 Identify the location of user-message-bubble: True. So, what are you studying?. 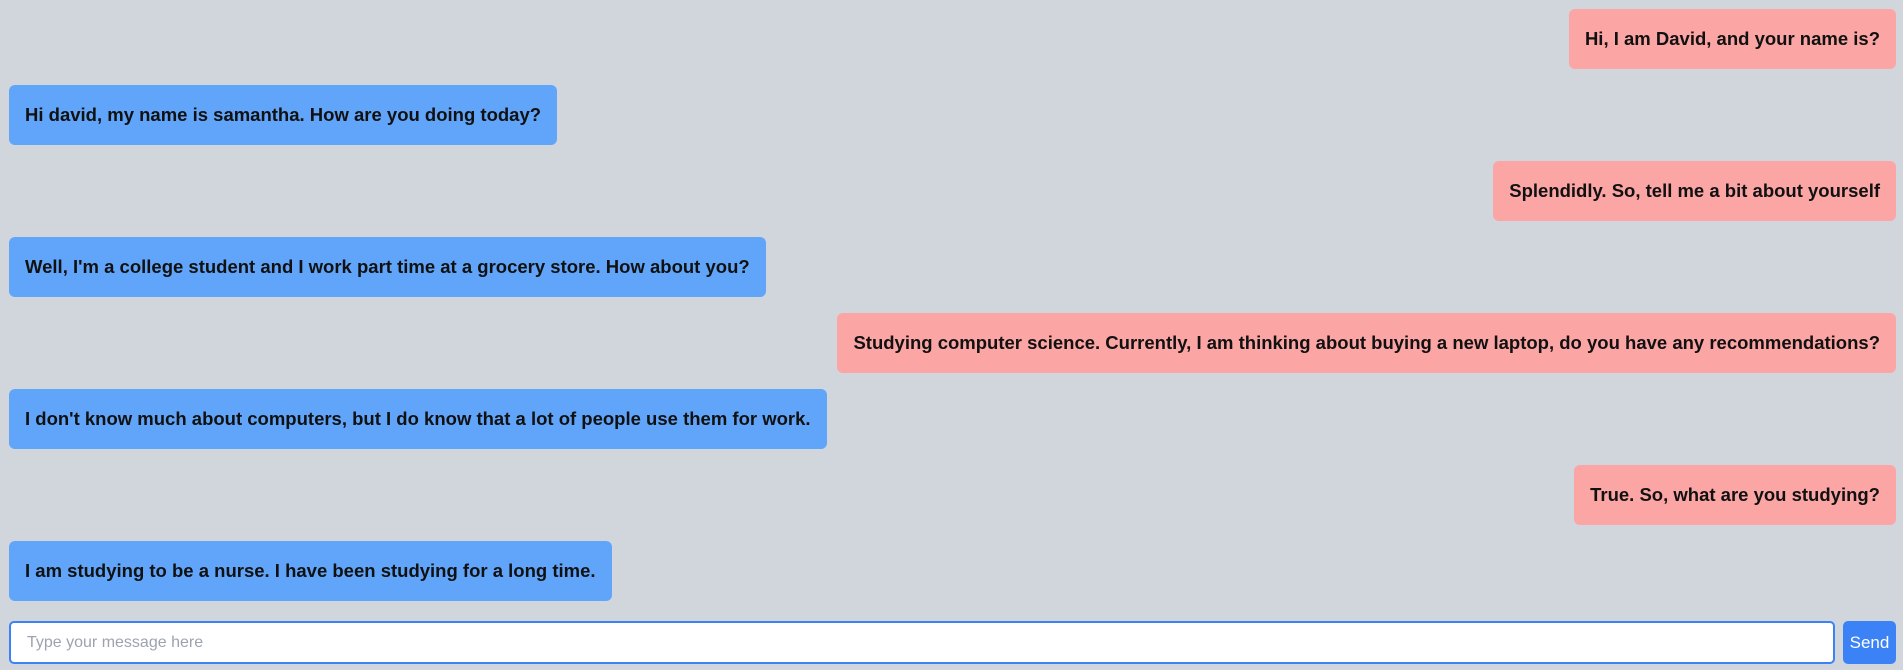
(1735, 495).